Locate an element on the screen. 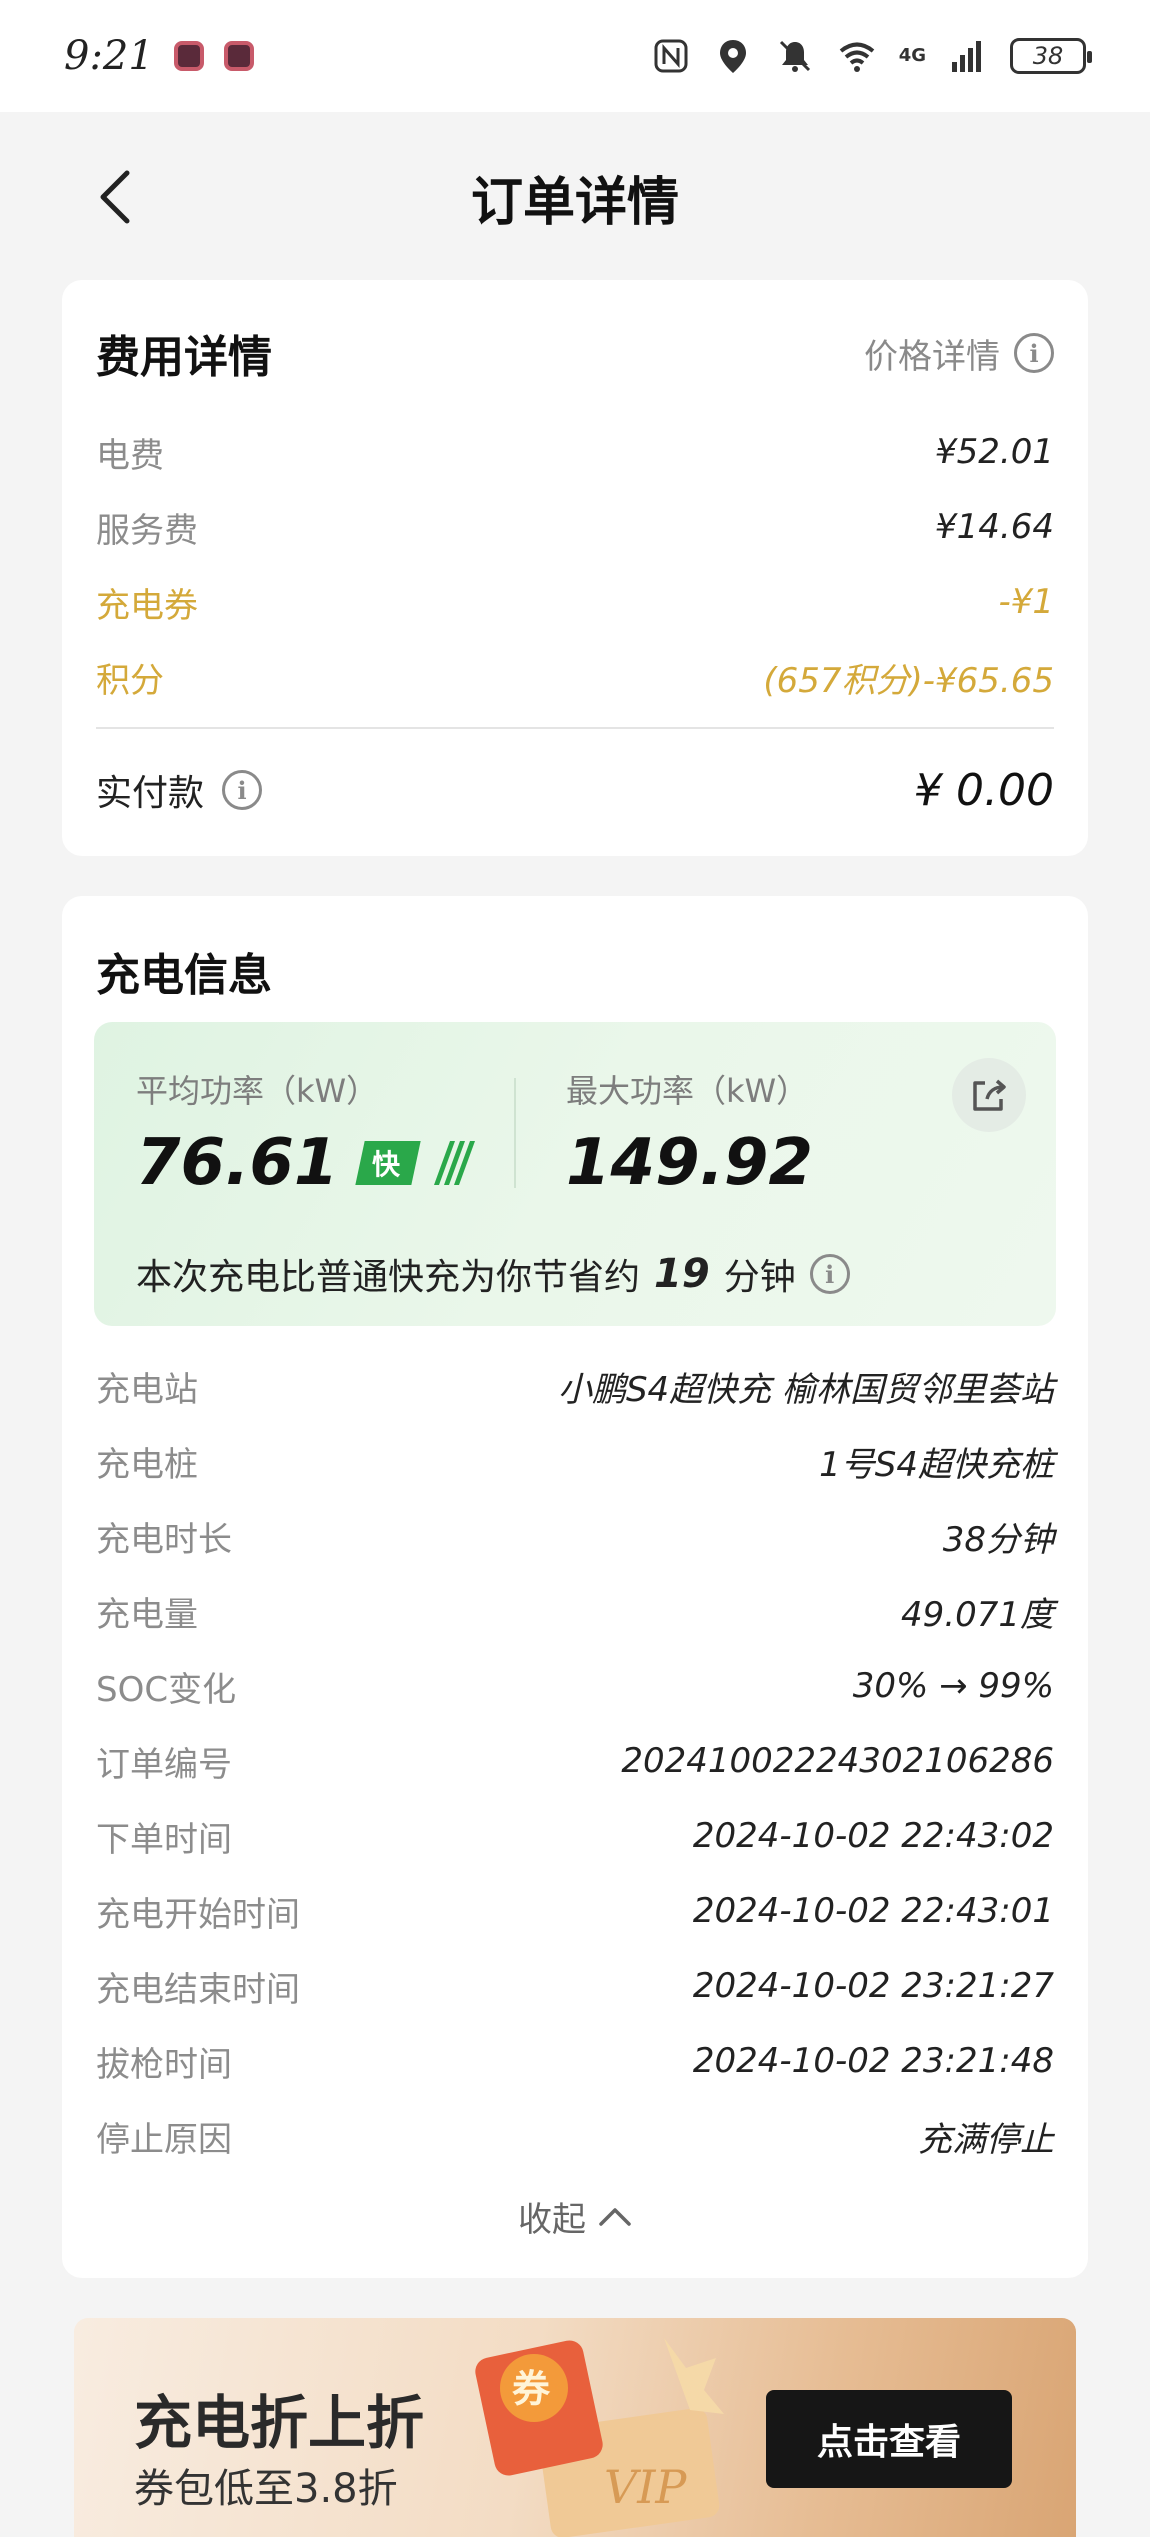 The image size is (1150, 2537). detail-row-station: 充电站 小鹏S4超快充 榆林国贸邻里荟站 is located at coordinates (575, 1386).